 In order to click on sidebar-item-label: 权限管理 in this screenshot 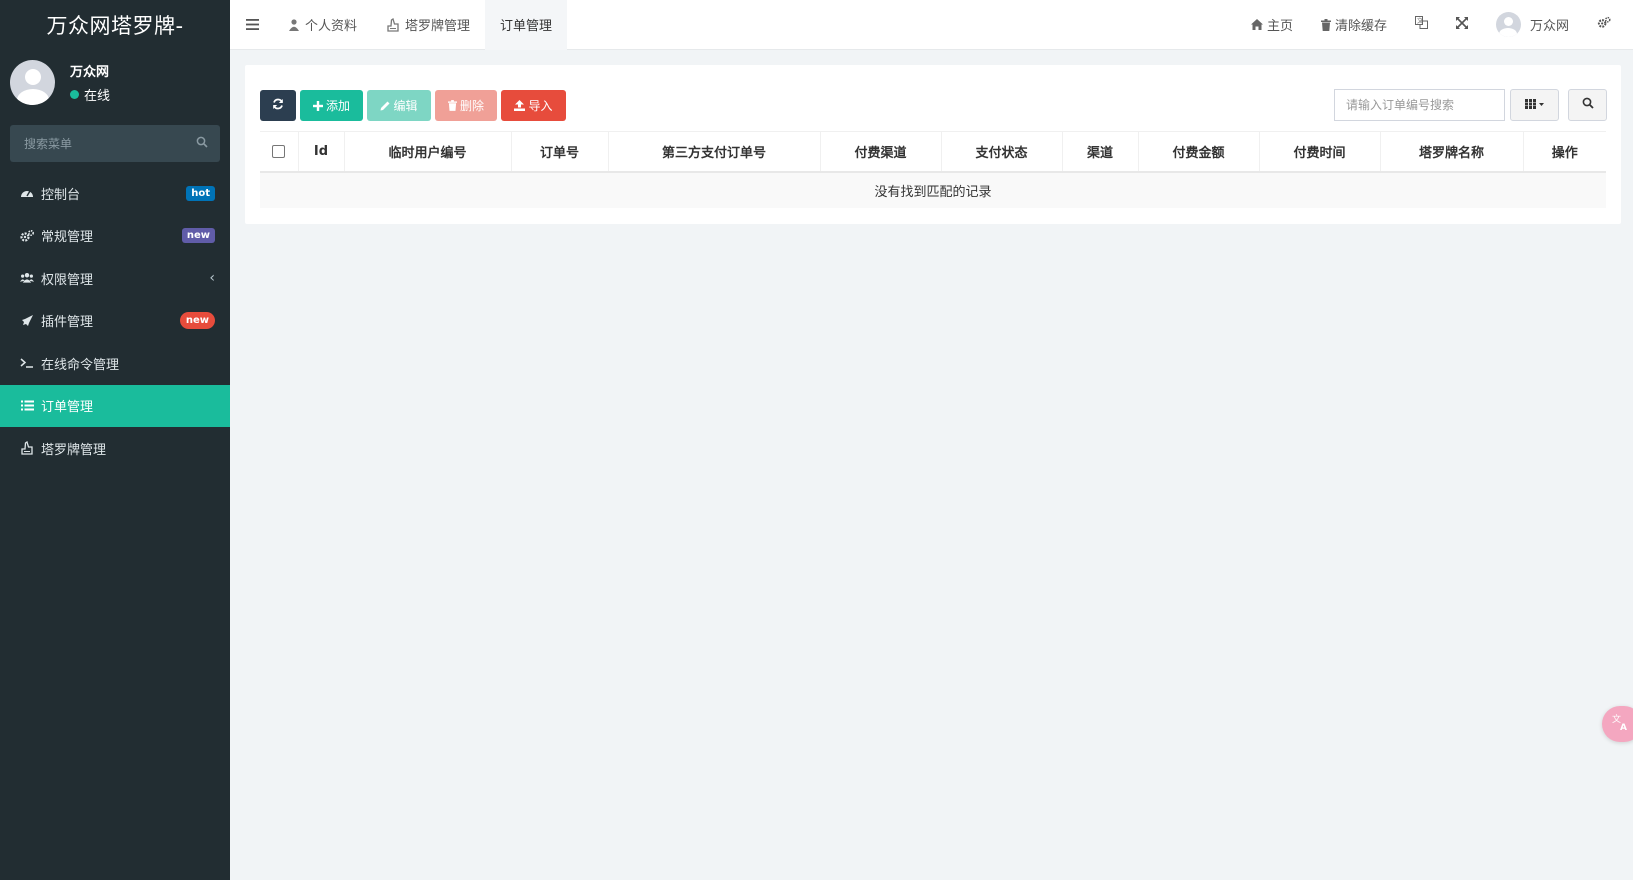, I will do `click(67, 280)`.